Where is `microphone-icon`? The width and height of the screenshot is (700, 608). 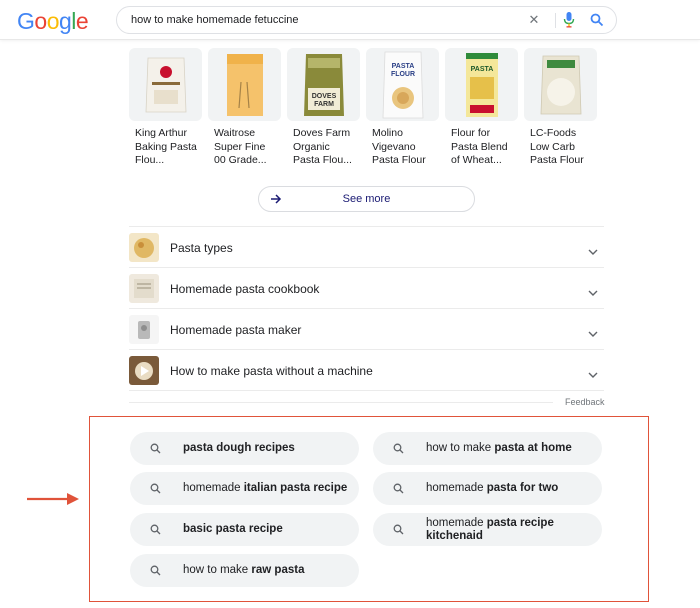 microphone-icon is located at coordinates (569, 20).